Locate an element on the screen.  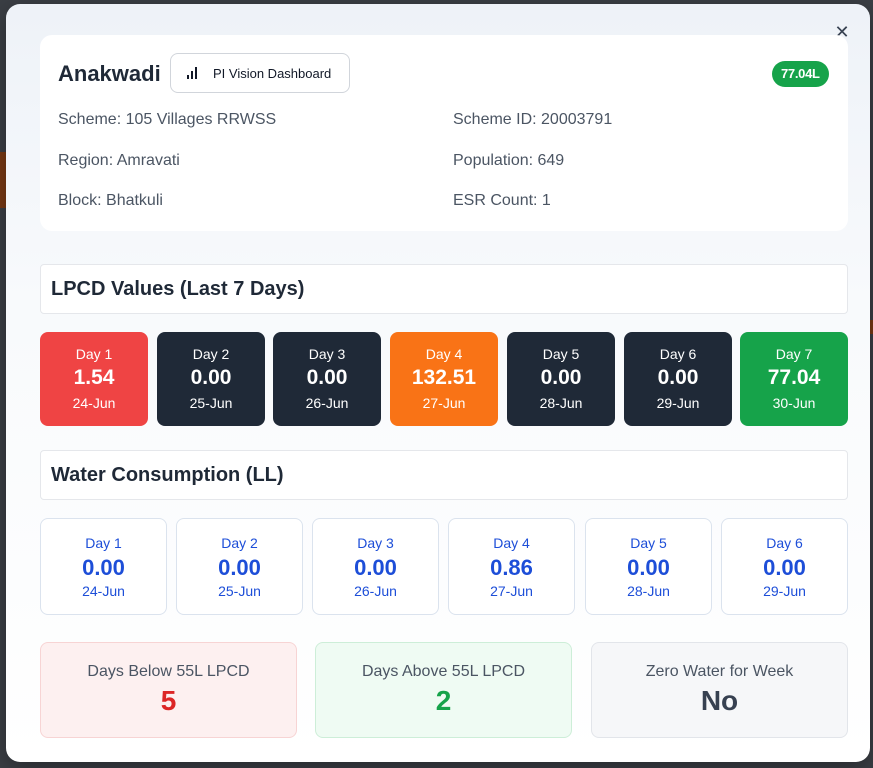
lpcd-day-card: Day 1 1.54 24-Jun is located at coordinates (94, 379).